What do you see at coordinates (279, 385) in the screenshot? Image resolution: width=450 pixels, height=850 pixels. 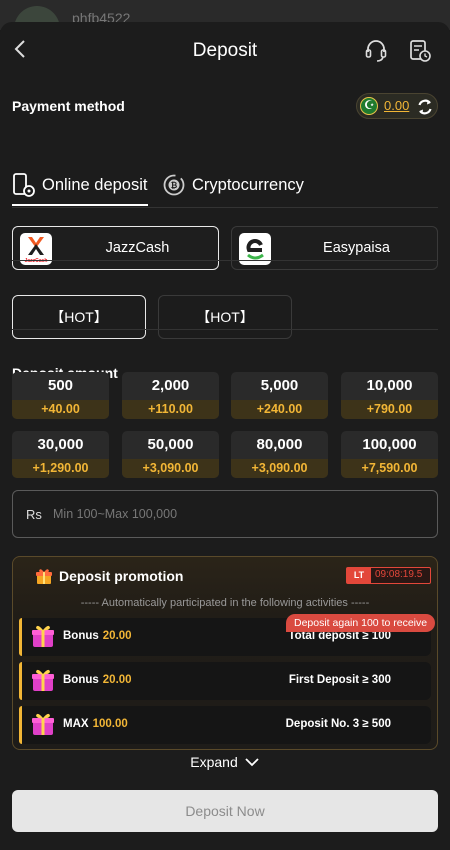 I see `amount-value: 5,000` at bounding box center [279, 385].